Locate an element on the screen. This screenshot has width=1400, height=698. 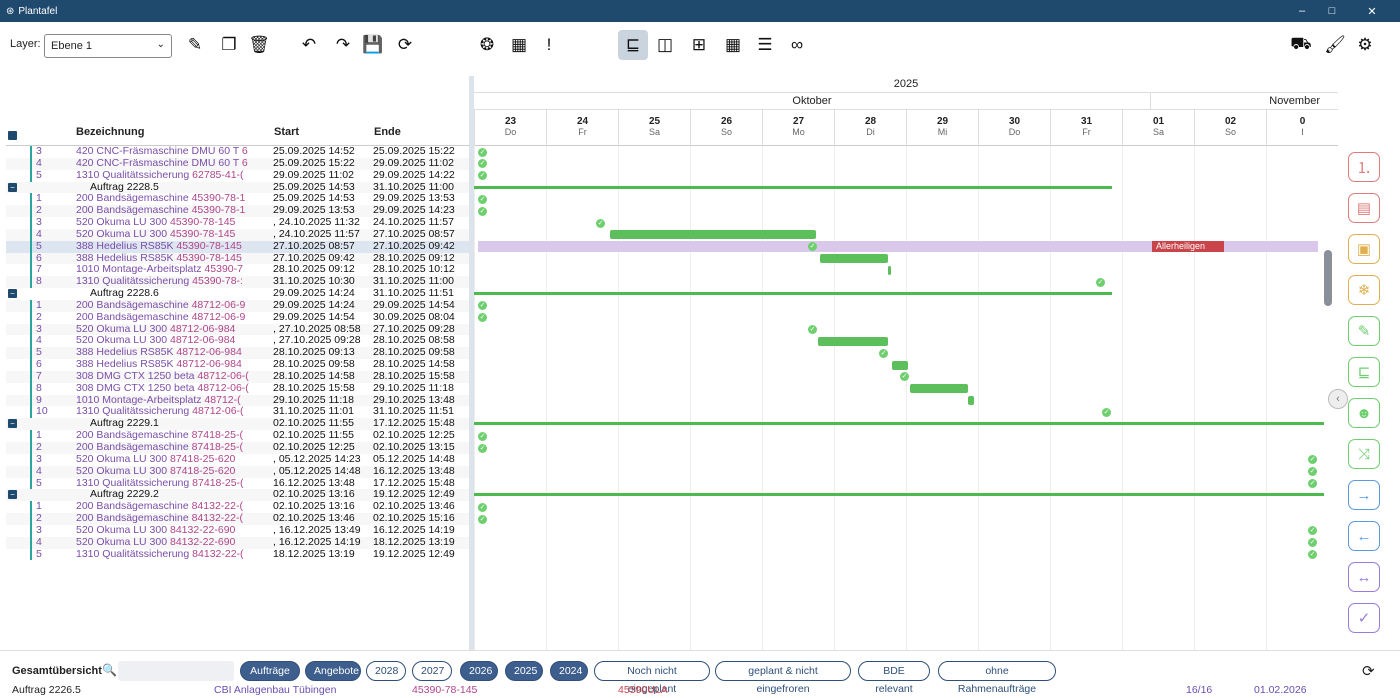
grid-view-icon: ⊞ is located at coordinates (699, 45).